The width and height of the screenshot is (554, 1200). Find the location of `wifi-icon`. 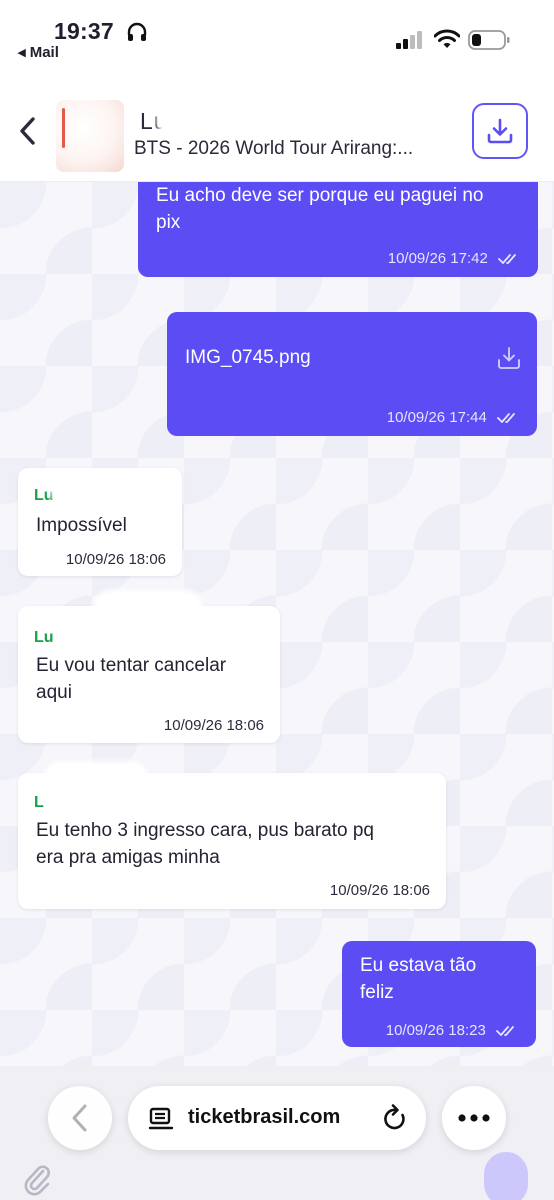

wifi-icon is located at coordinates (447, 38).